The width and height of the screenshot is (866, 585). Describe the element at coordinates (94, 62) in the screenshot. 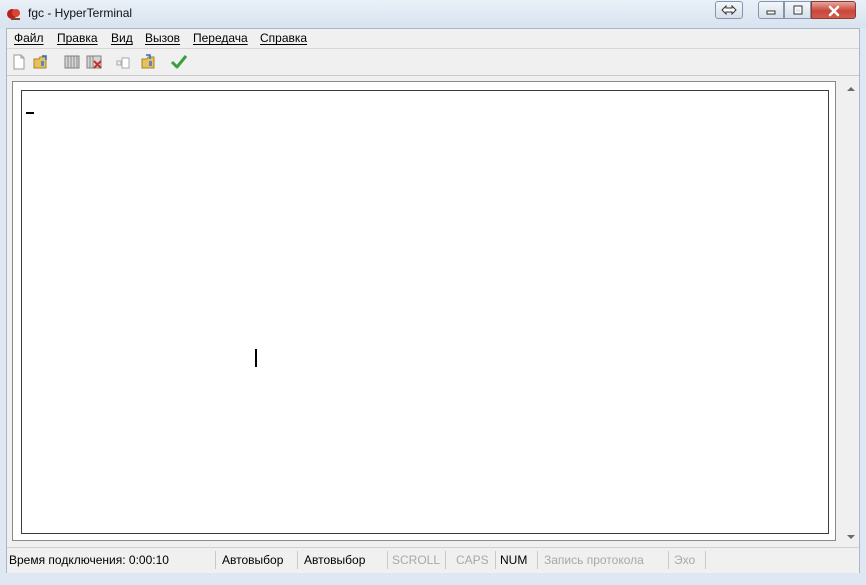

I see `disconnect-icon` at that location.